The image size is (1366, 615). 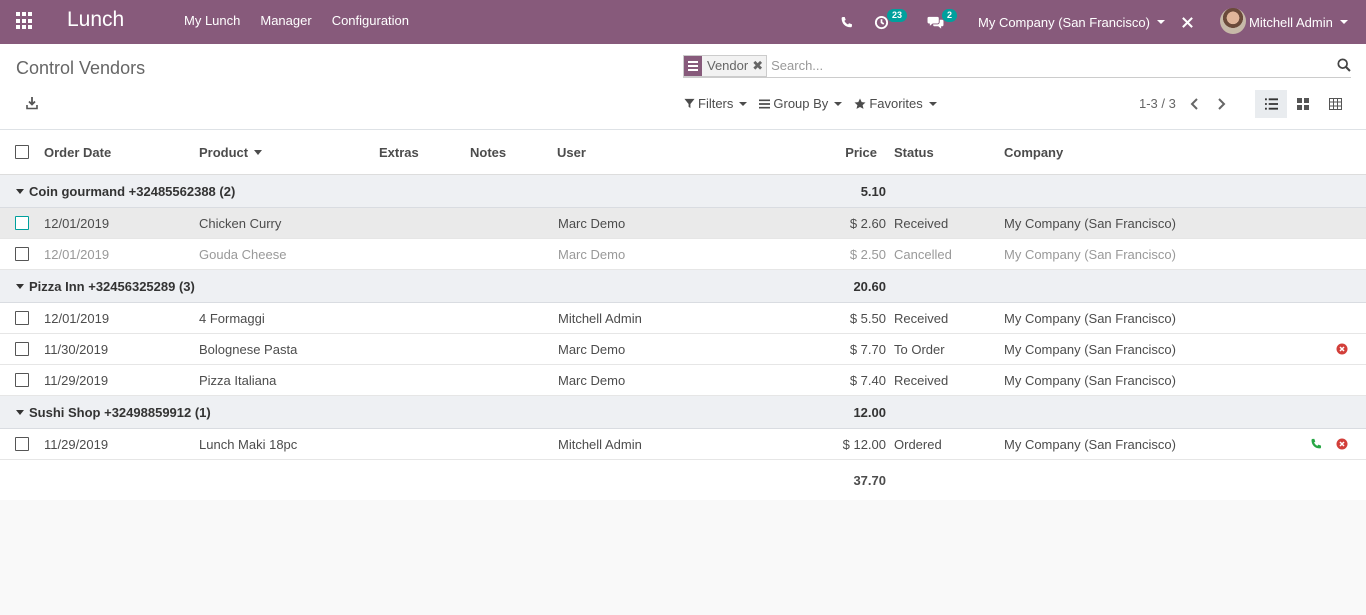 I want to click on column-company: Company, so click(x=1033, y=152).